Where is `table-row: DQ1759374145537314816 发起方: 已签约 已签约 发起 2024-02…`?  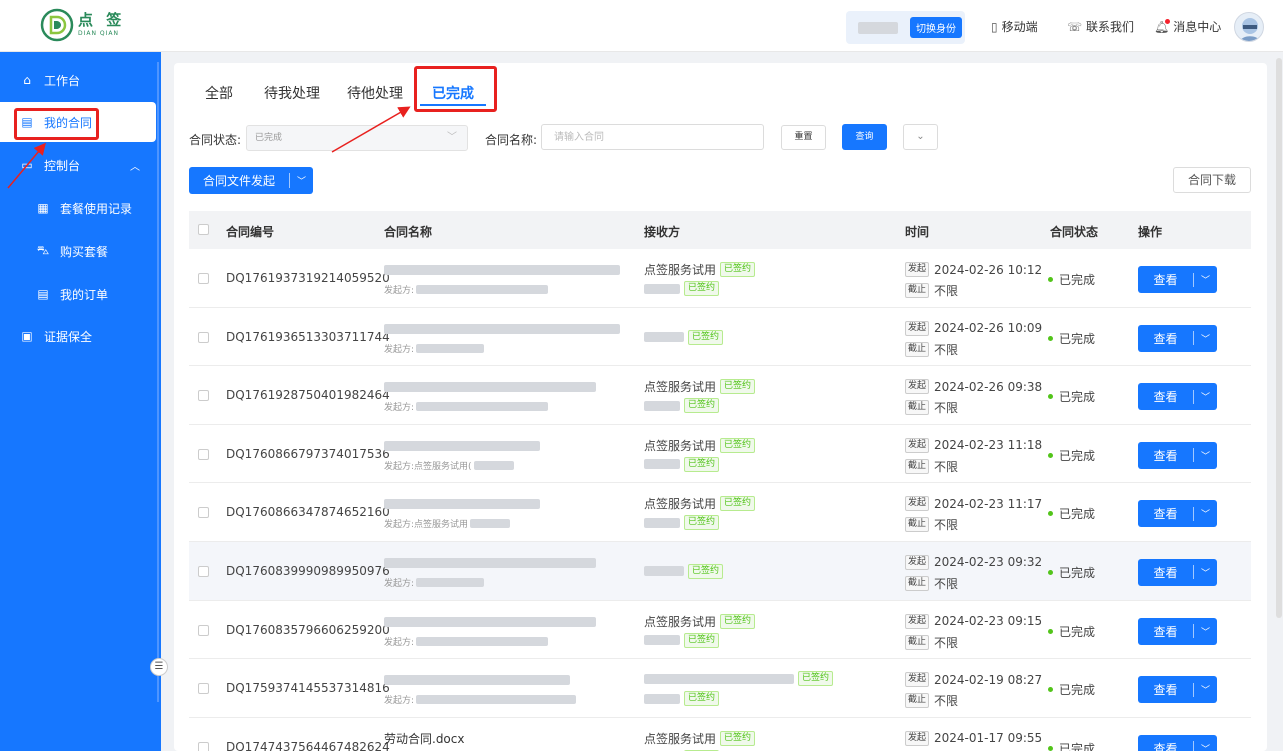 table-row: DQ1759374145537314816 发起方: 已签约 已签约 发起 2024-02… is located at coordinates (720, 688).